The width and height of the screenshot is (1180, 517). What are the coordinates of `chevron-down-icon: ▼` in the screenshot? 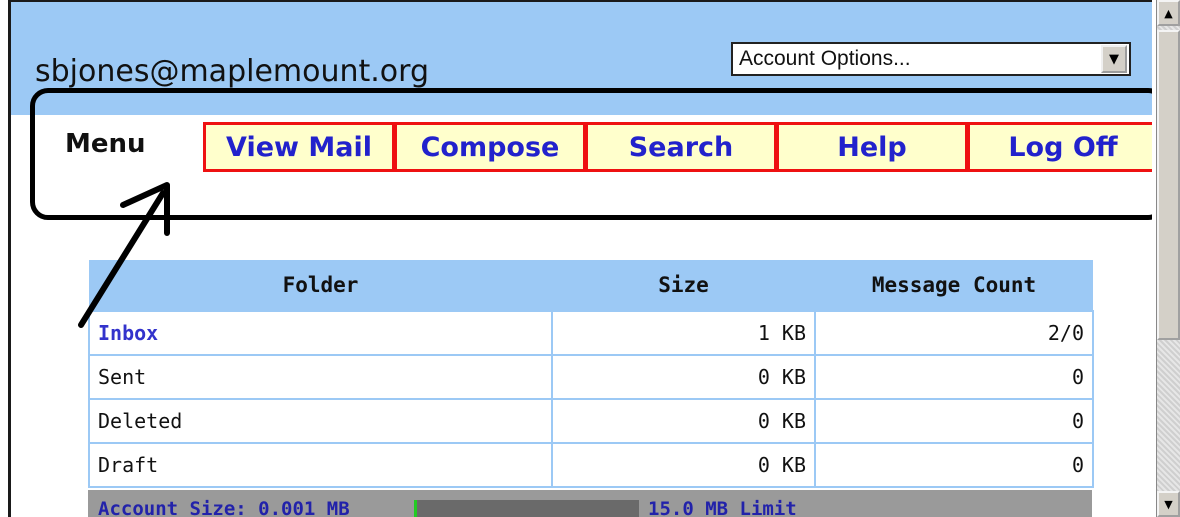 It's located at (1114, 59).